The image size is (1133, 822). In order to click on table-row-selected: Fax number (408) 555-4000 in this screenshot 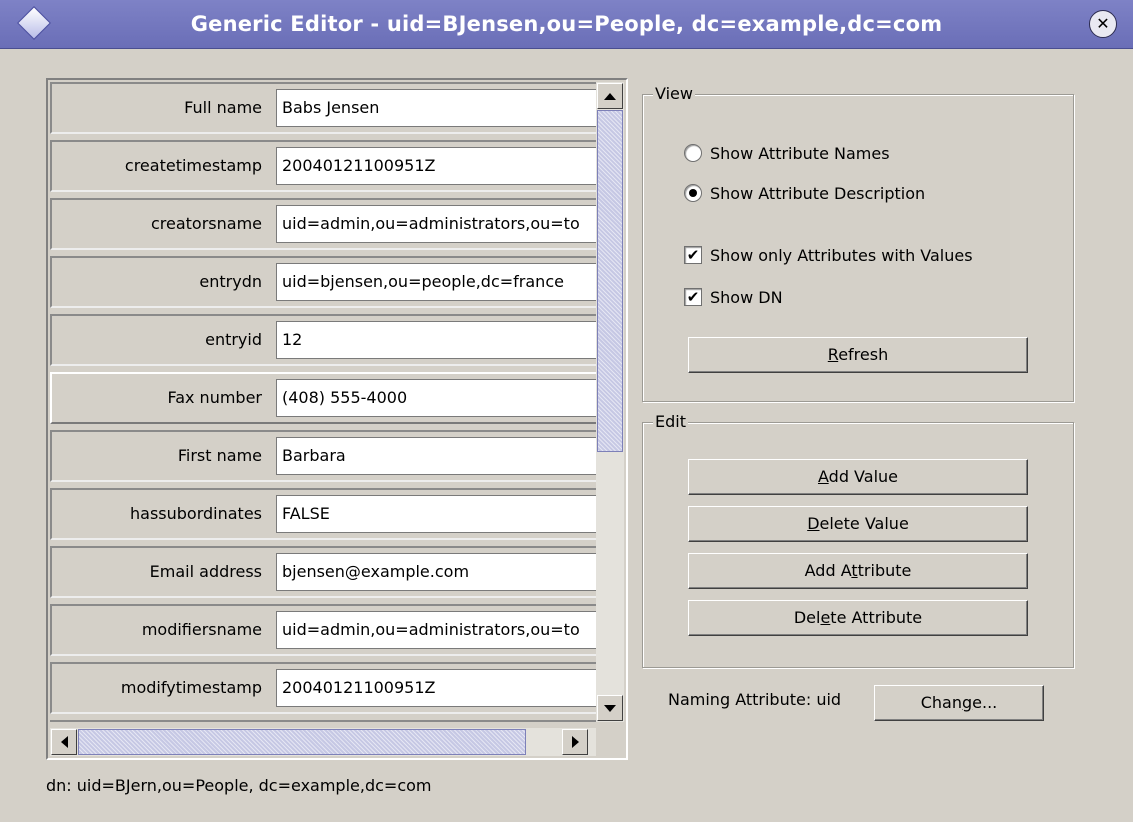, I will do `click(323, 398)`.